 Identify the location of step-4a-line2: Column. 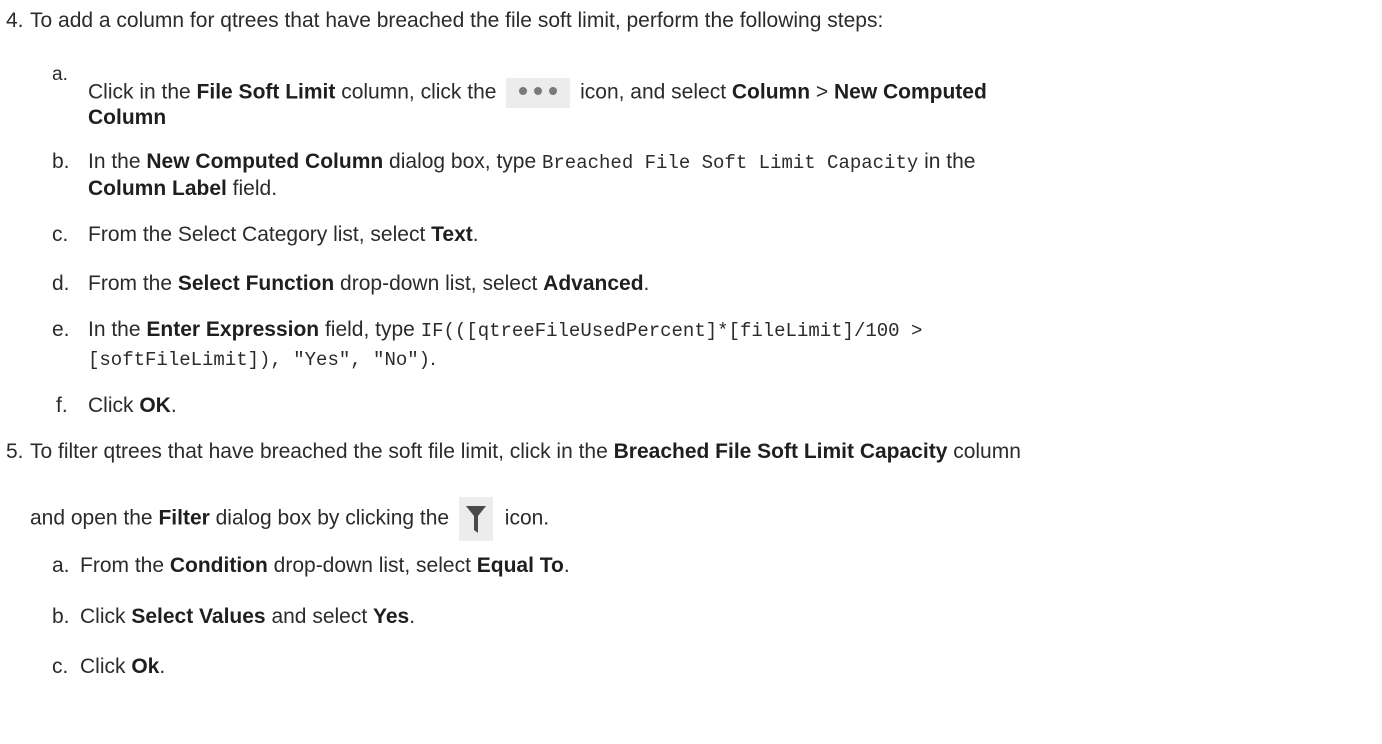
(127, 117).